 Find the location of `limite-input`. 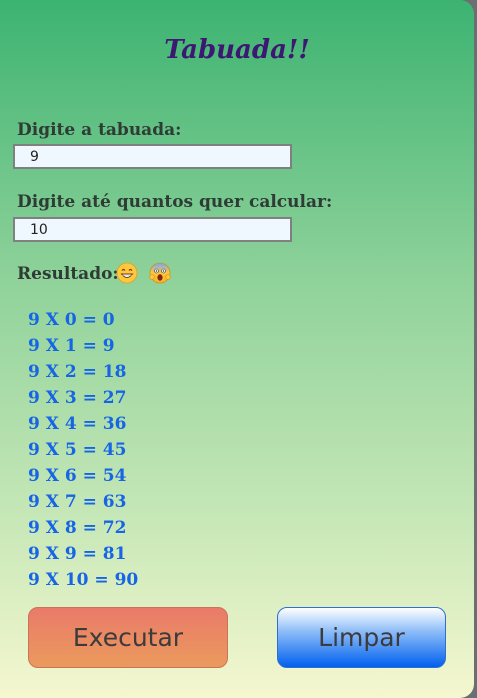

limite-input is located at coordinates (152, 229).